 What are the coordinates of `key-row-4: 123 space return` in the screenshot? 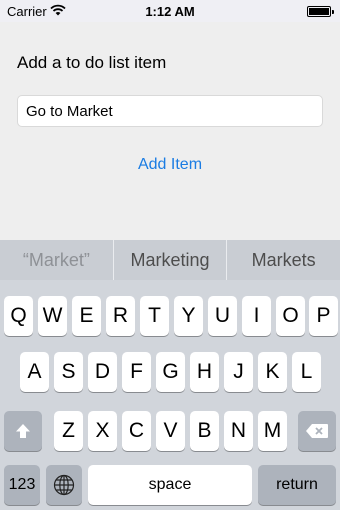 It's located at (170, 485).